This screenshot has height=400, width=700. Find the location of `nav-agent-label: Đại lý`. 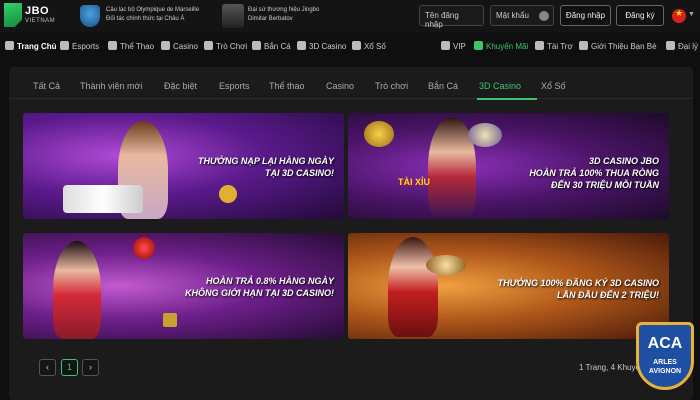

nav-agent-label: Đại lý is located at coordinates (688, 46).